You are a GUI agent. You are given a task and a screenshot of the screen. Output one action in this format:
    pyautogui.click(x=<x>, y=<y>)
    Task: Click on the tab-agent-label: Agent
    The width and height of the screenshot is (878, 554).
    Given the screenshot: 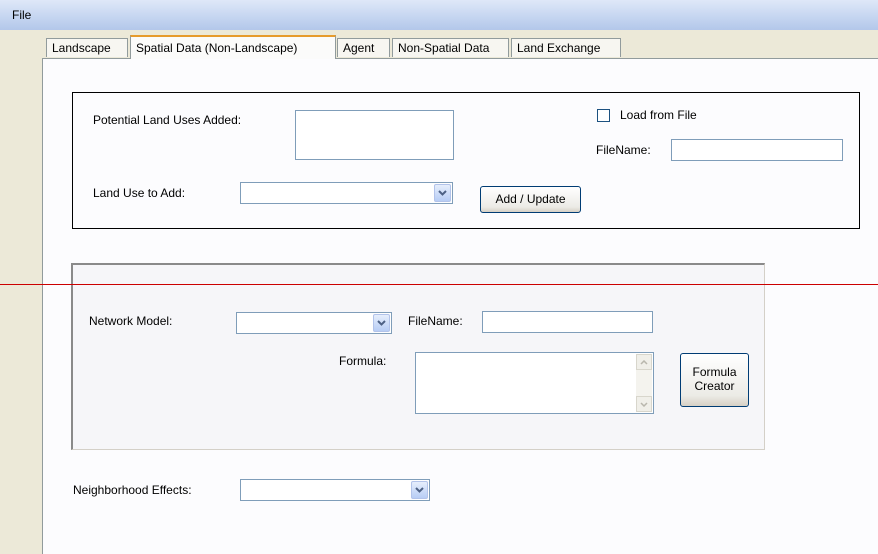 What is the action you would take?
    pyautogui.click(x=359, y=48)
    